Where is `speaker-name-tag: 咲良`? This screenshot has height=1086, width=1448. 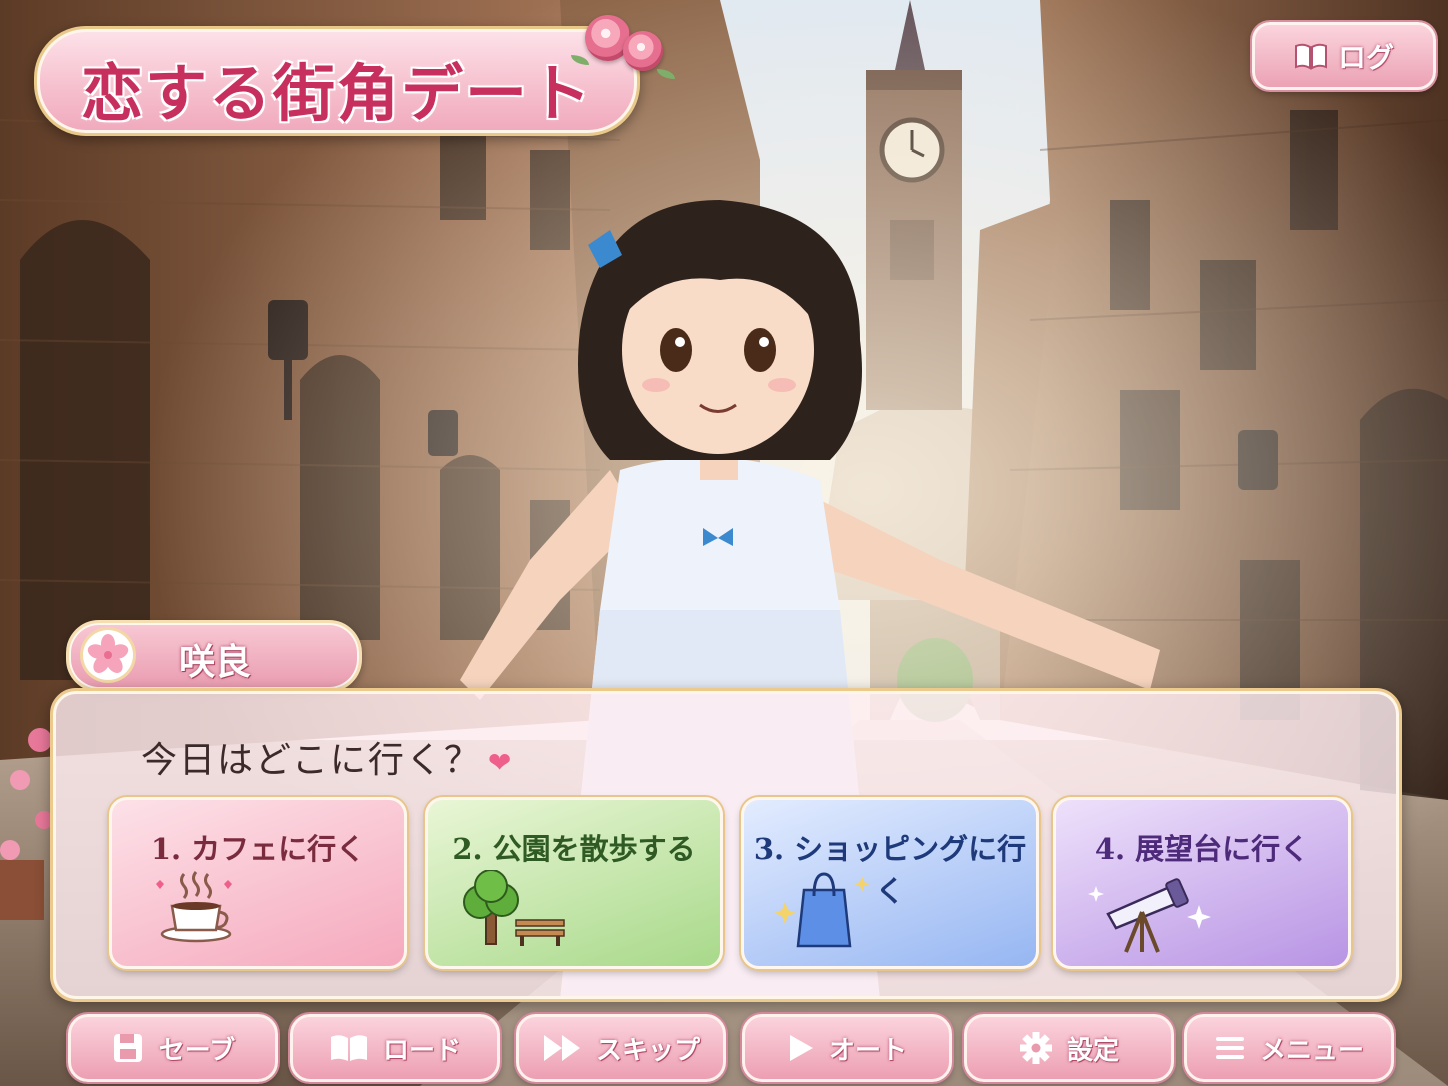
speaker-name-tag: 咲良 is located at coordinates (214, 656).